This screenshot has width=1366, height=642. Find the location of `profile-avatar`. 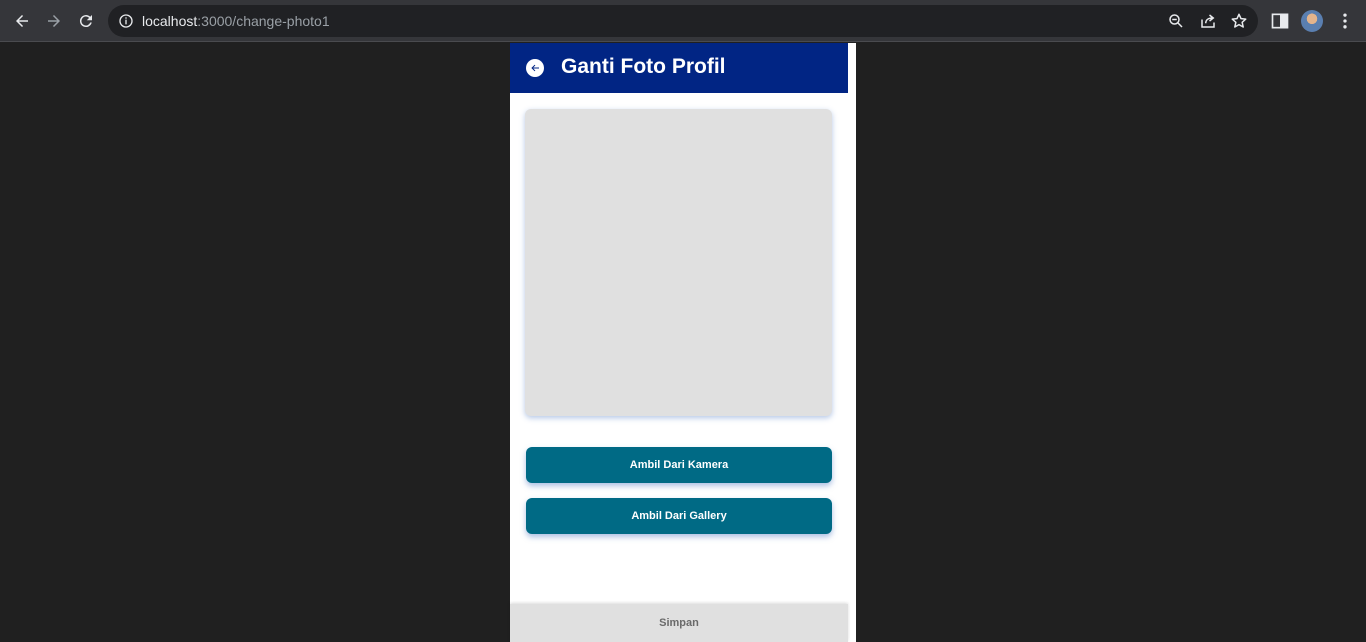

profile-avatar is located at coordinates (1312, 21).